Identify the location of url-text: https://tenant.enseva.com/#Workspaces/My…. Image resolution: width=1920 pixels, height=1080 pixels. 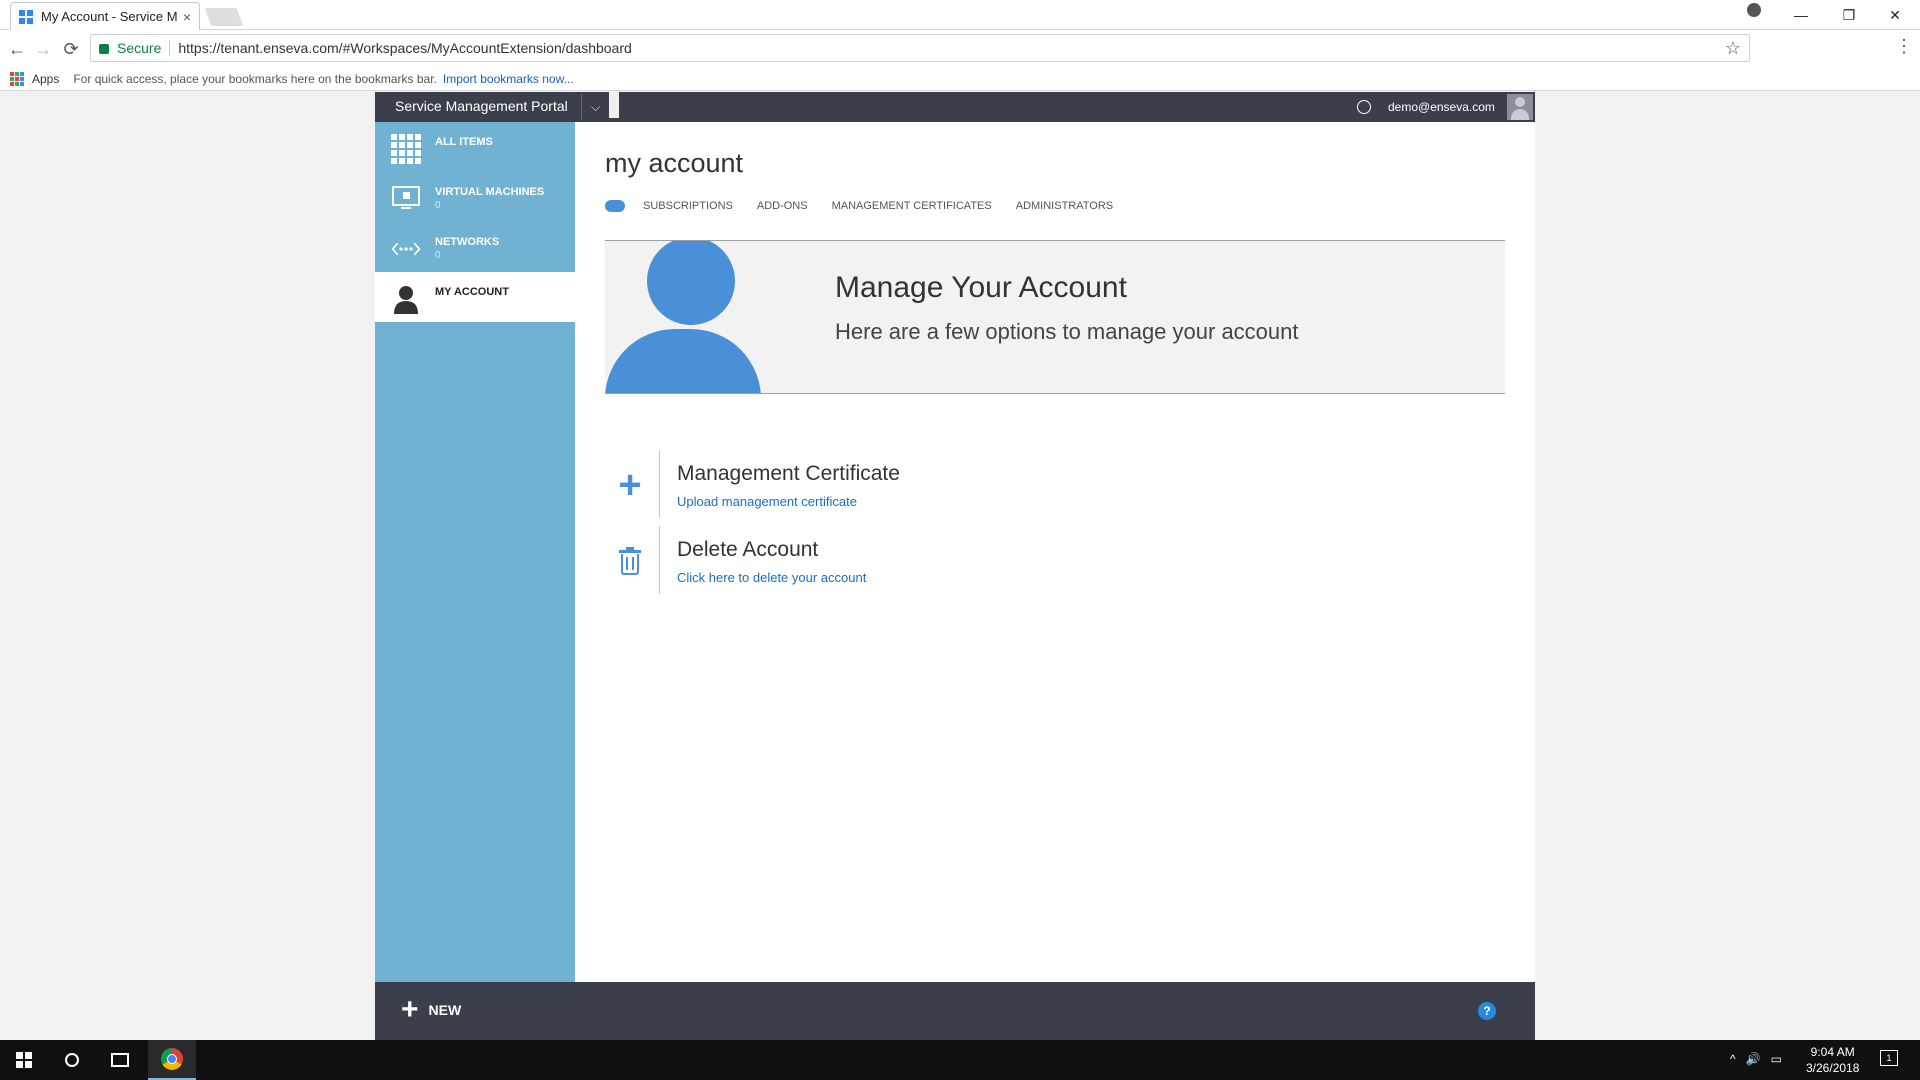
(404, 48).